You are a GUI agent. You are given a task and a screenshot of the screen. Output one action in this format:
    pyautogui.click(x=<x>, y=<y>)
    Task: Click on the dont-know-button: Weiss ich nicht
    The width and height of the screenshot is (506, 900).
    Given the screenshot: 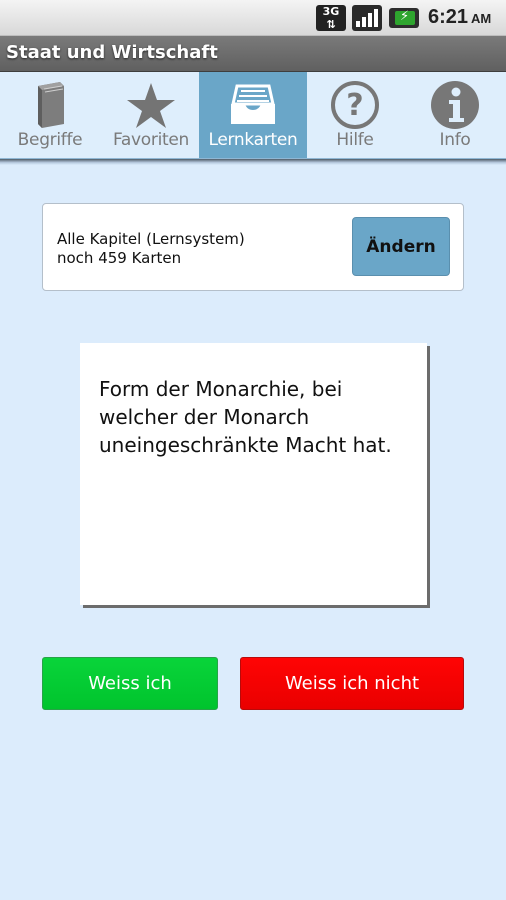 What is the action you would take?
    pyautogui.click(x=352, y=683)
    